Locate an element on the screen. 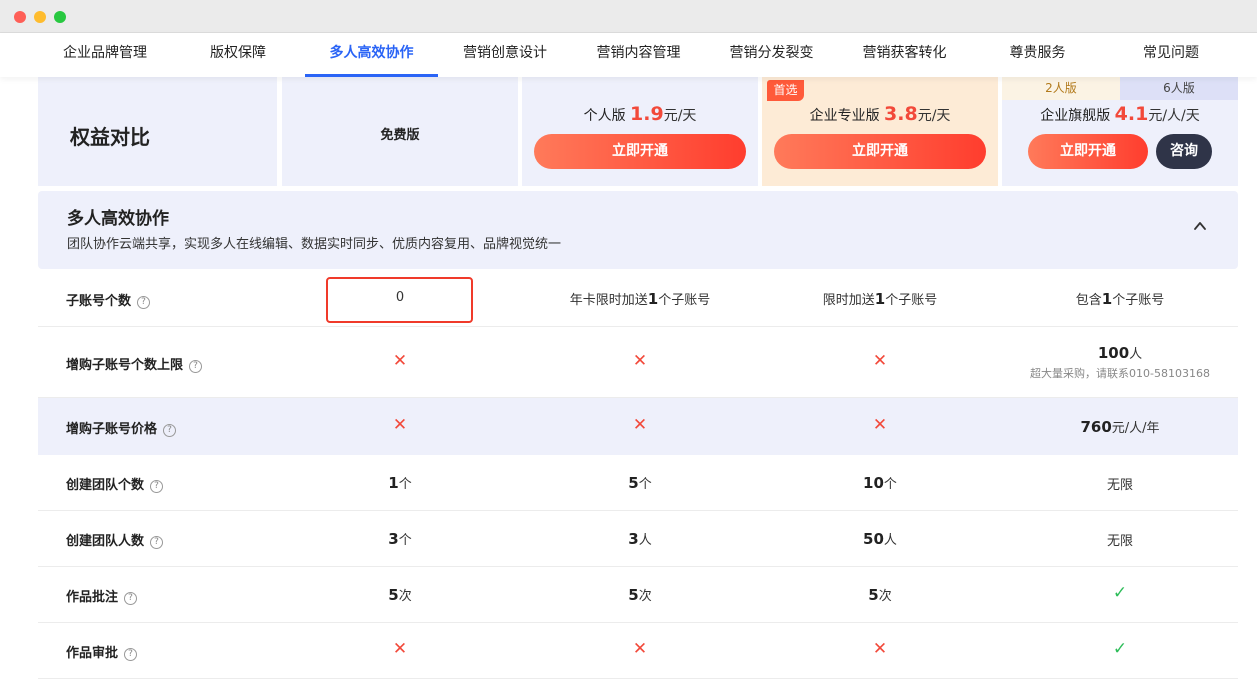  section-description: 团队协作云端共享，实现多人在线编辑、数据实时同步、优质内容复用、品牌视觉统一 is located at coordinates (314, 244).